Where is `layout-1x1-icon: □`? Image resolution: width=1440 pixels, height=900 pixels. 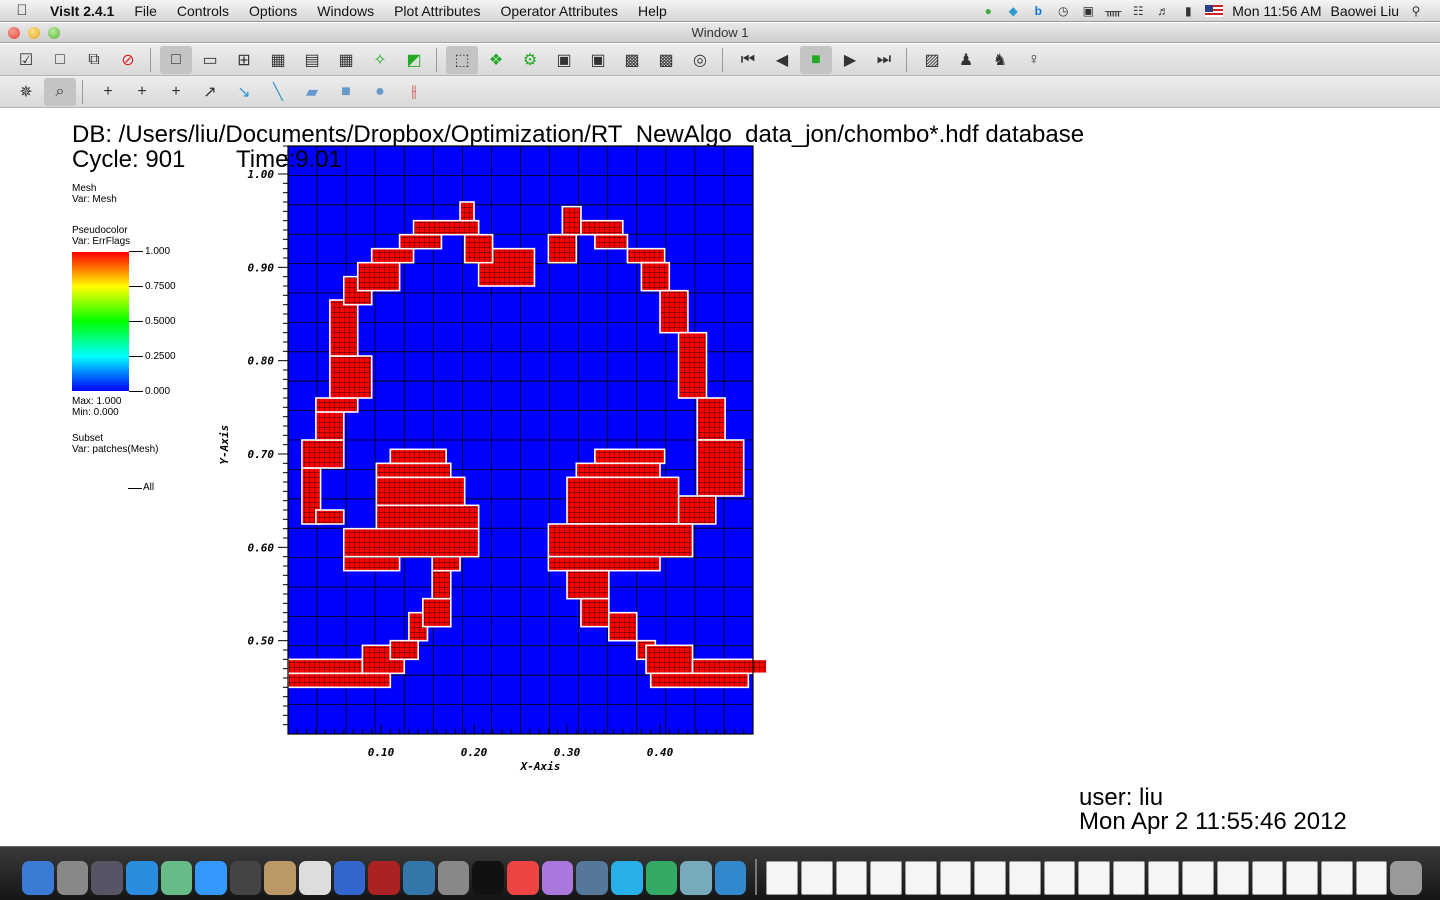
layout-1x1-icon: □ is located at coordinates (176, 59).